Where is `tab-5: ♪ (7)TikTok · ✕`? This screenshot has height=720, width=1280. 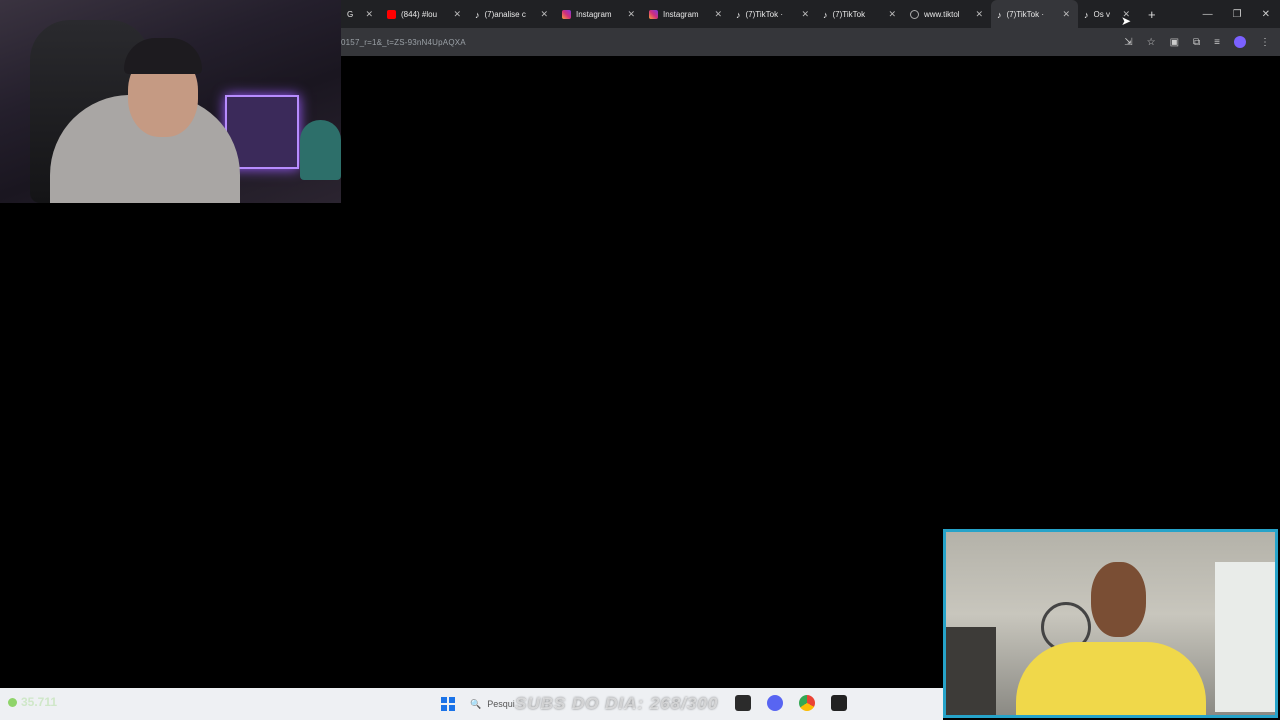 tab-5: ♪ (7)TikTok · ✕ is located at coordinates (773, 14).